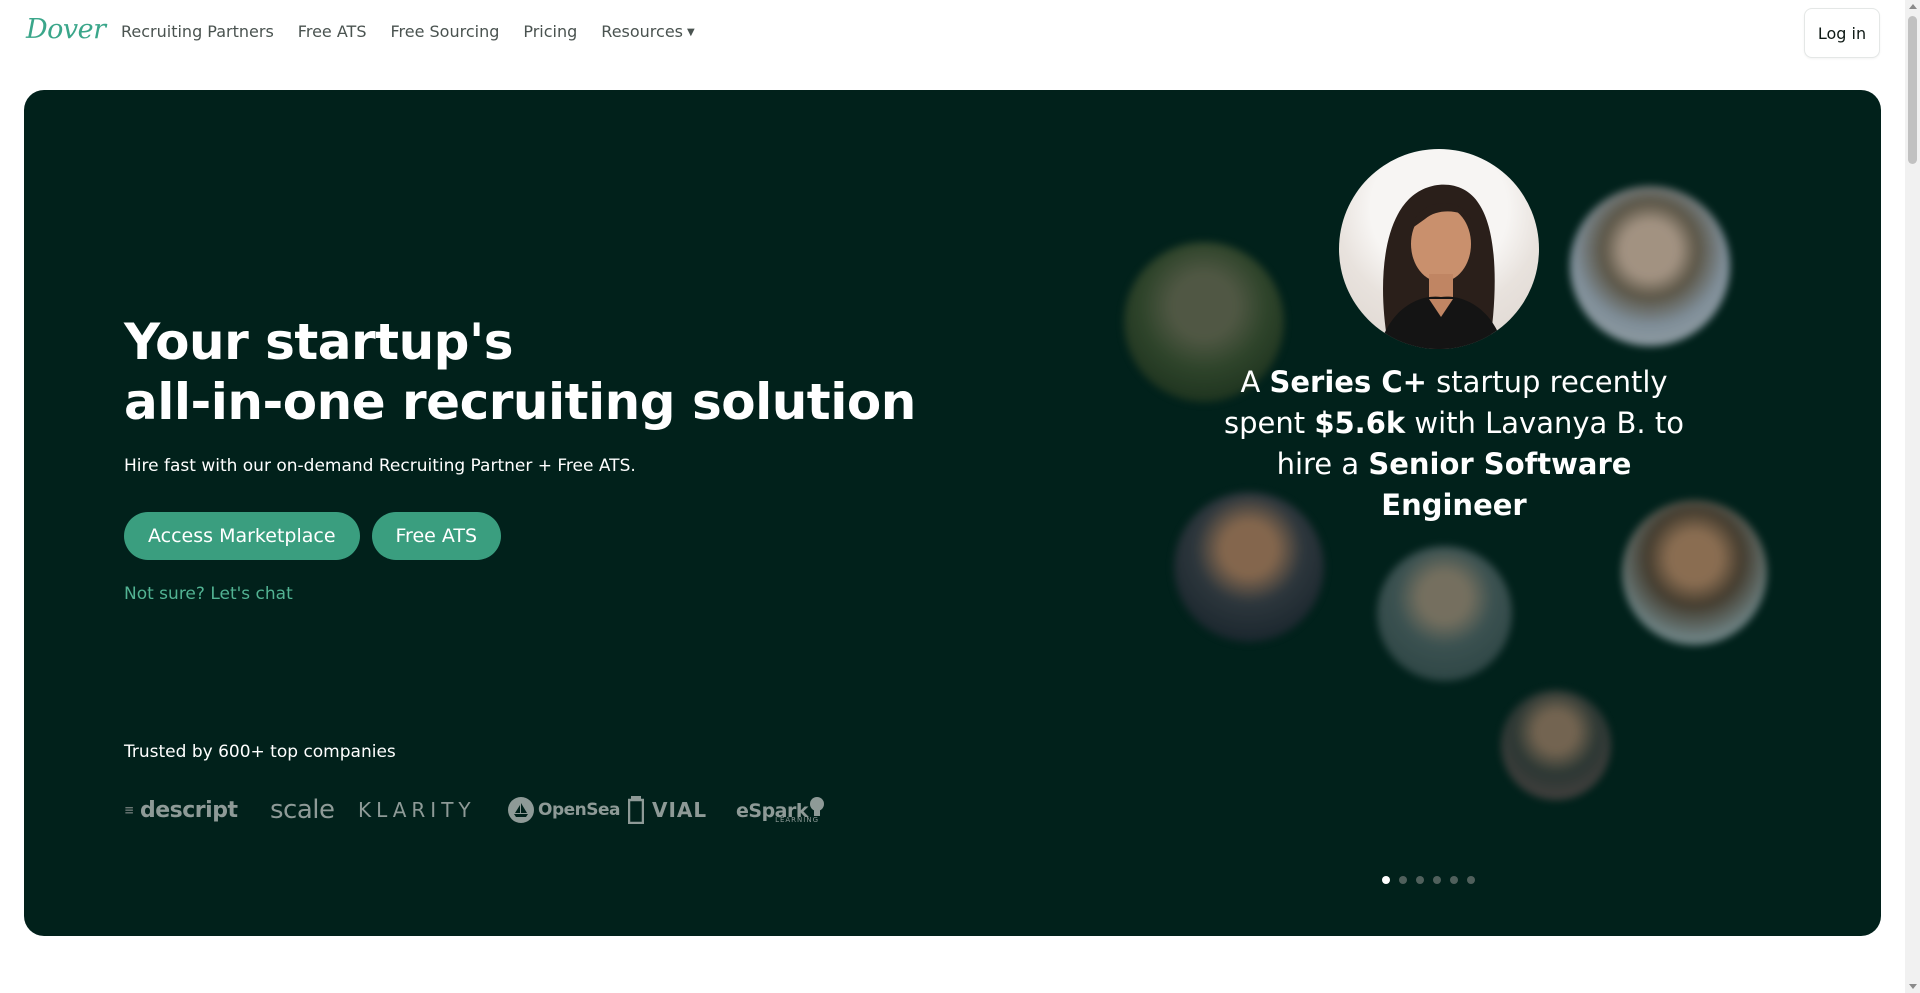 This screenshot has width=1920, height=993. I want to click on testimonial-line1-pre: A, so click(1255, 382).